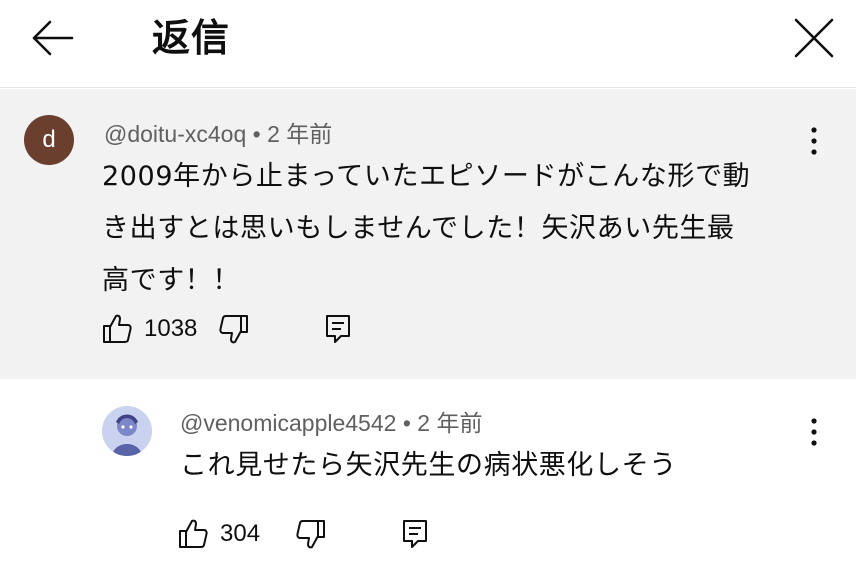 Image resolution: width=856 pixels, height=575 pixels. Describe the element at coordinates (288, 423) in the screenshot. I see `author-name: @venomicapple4542` at that location.